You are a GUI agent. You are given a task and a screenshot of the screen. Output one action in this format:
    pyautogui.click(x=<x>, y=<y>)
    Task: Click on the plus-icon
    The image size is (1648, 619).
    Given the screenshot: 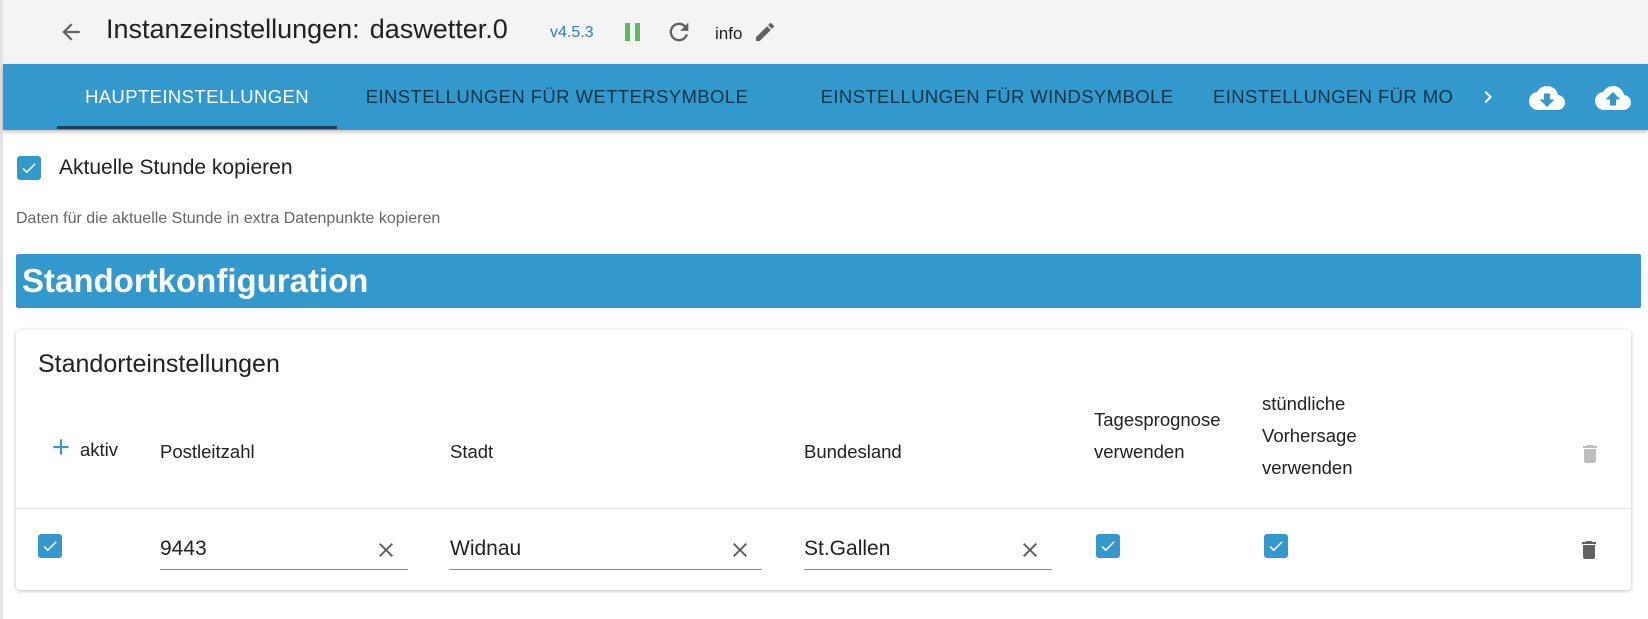 What is the action you would take?
    pyautogui.click(x=61, y=447)
    